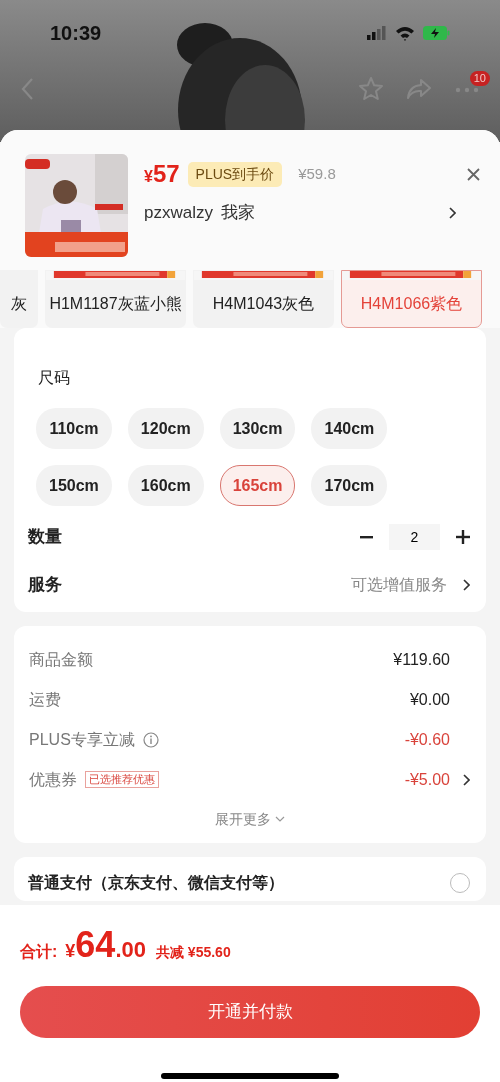 The width and height of the screenshot is (500, 1082). Describe the element at coordinates (122, 779) in the screenshot. I see `coupon-tag: 已选推荐优惠` at that location.